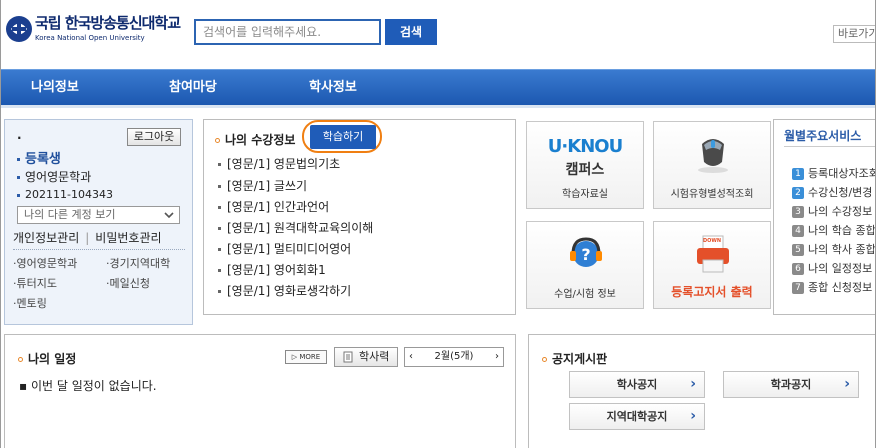 This screenshot has height=448, width=876. I want to click on profile-links: 개인정보관리 | 비밀번호관리, so click(87, 237).